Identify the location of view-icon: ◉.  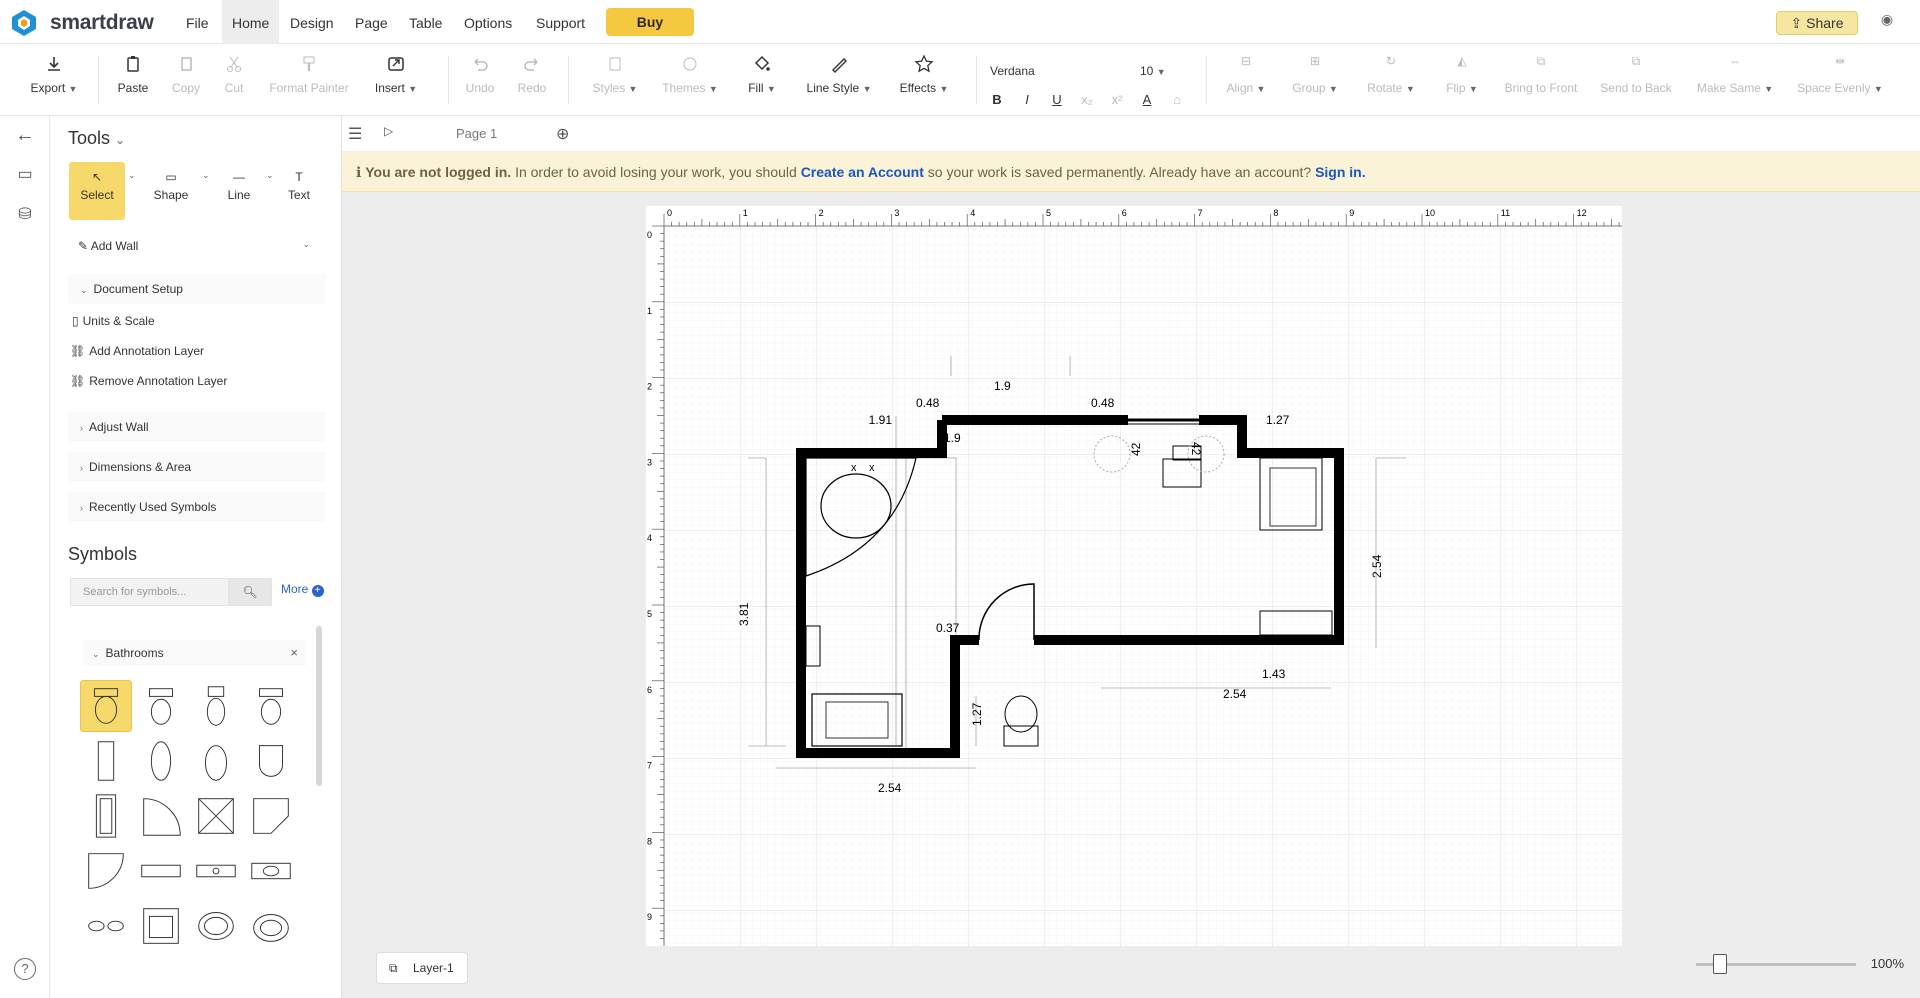
(1887, 22).